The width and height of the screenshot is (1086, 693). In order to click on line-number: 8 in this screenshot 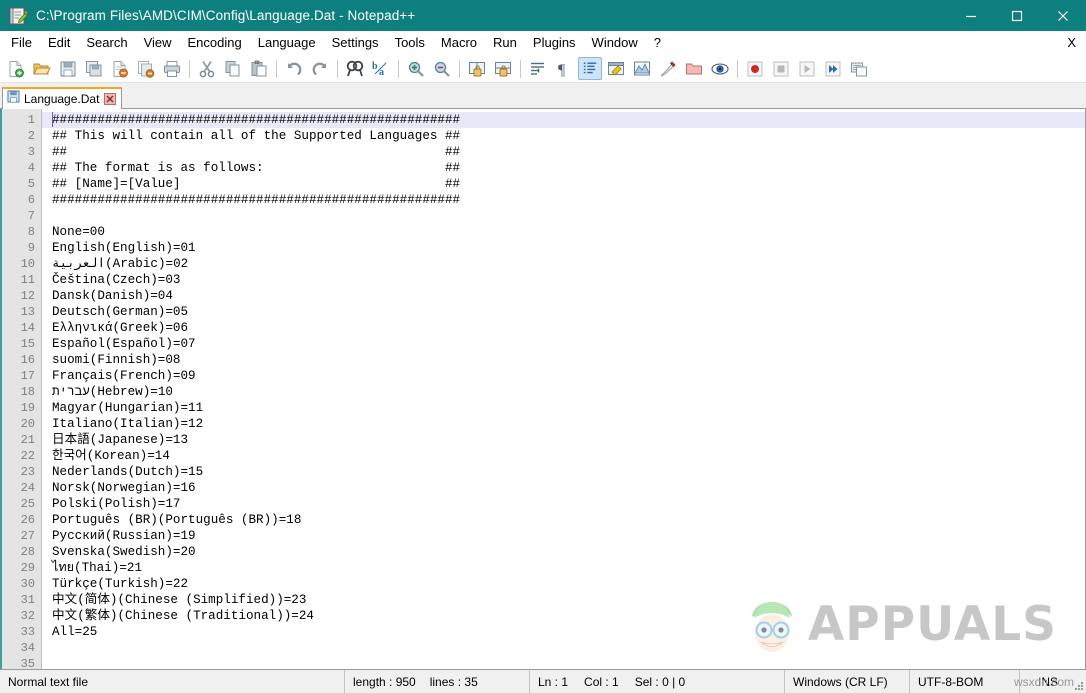, I will do `click(31, 232)`.